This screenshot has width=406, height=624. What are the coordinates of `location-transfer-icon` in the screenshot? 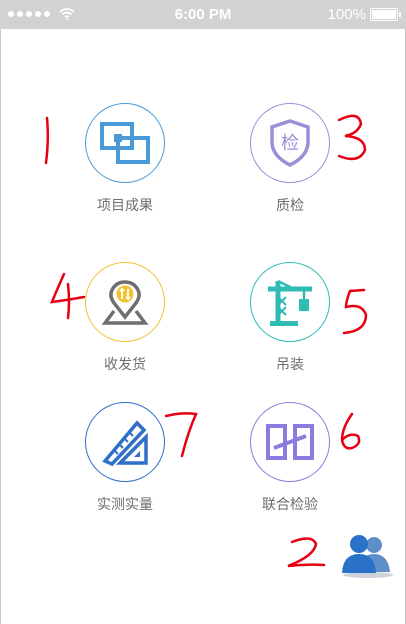 It's located at (125, 302).